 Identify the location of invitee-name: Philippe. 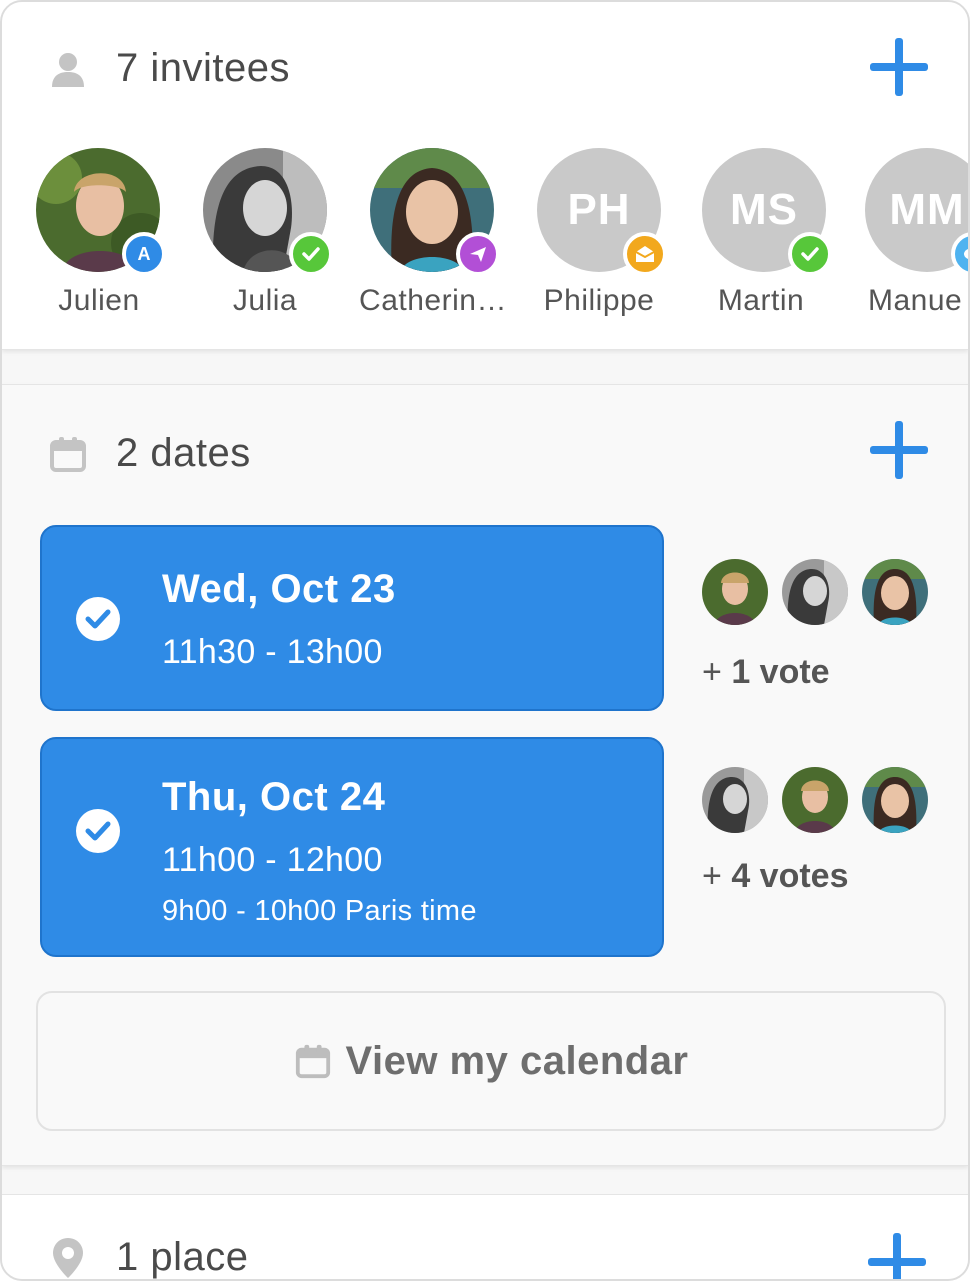
(599, 300).